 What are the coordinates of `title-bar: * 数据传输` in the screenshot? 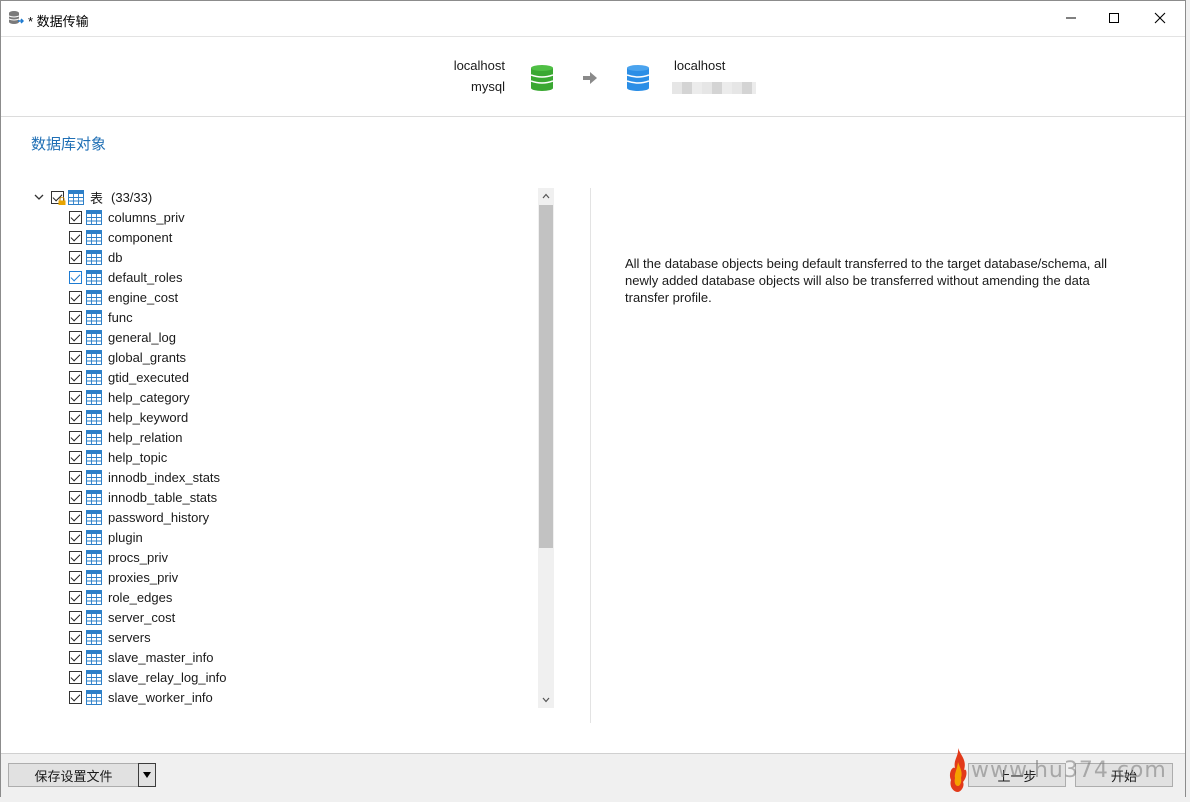 It's located at (593, 19).